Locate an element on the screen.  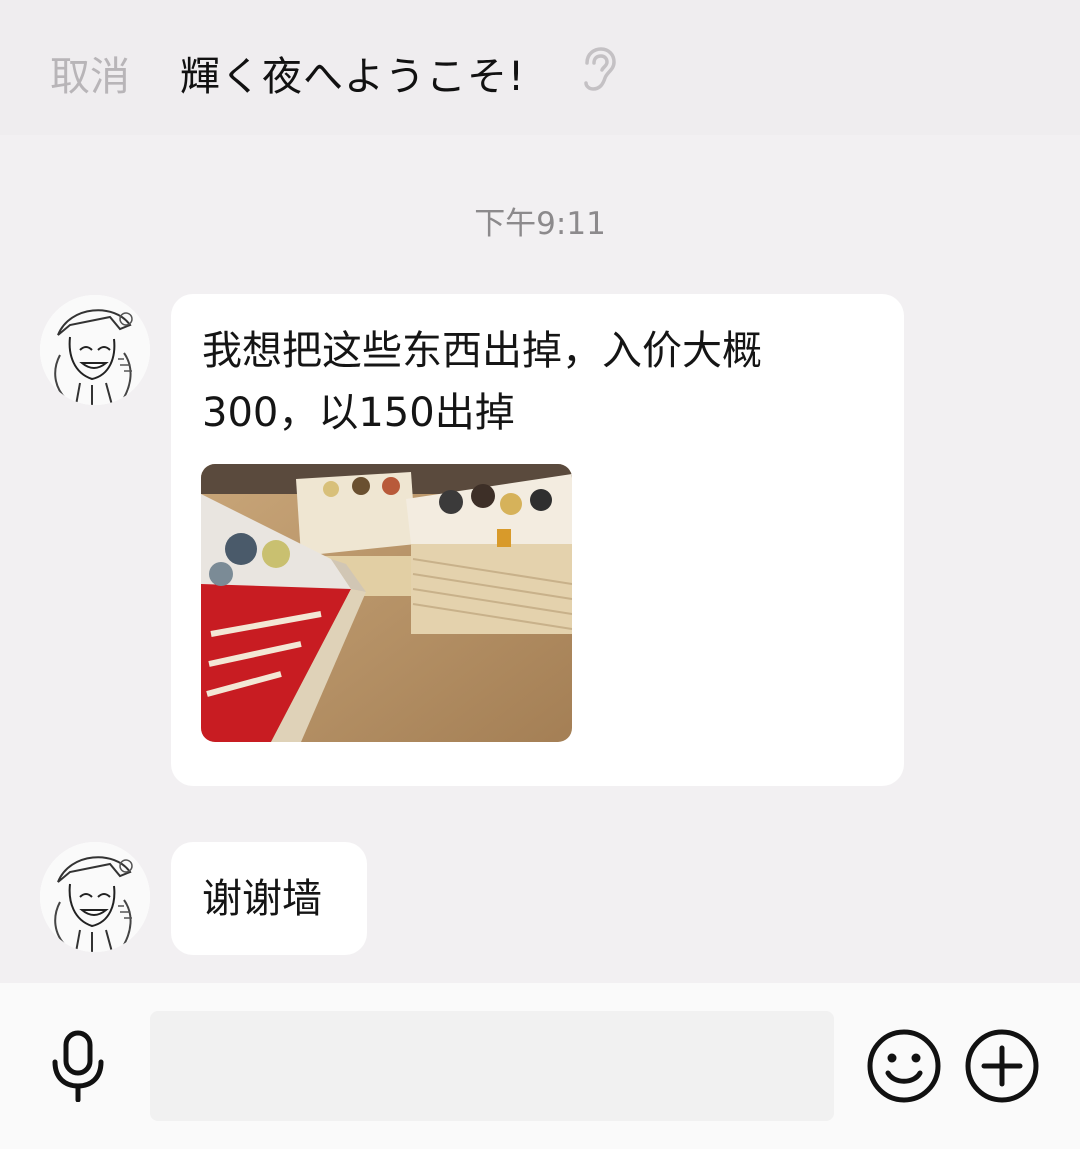
message-text: 我想把这些东西出掉，入价大概 300，以150出掉 is located at coordinates (482, 382).